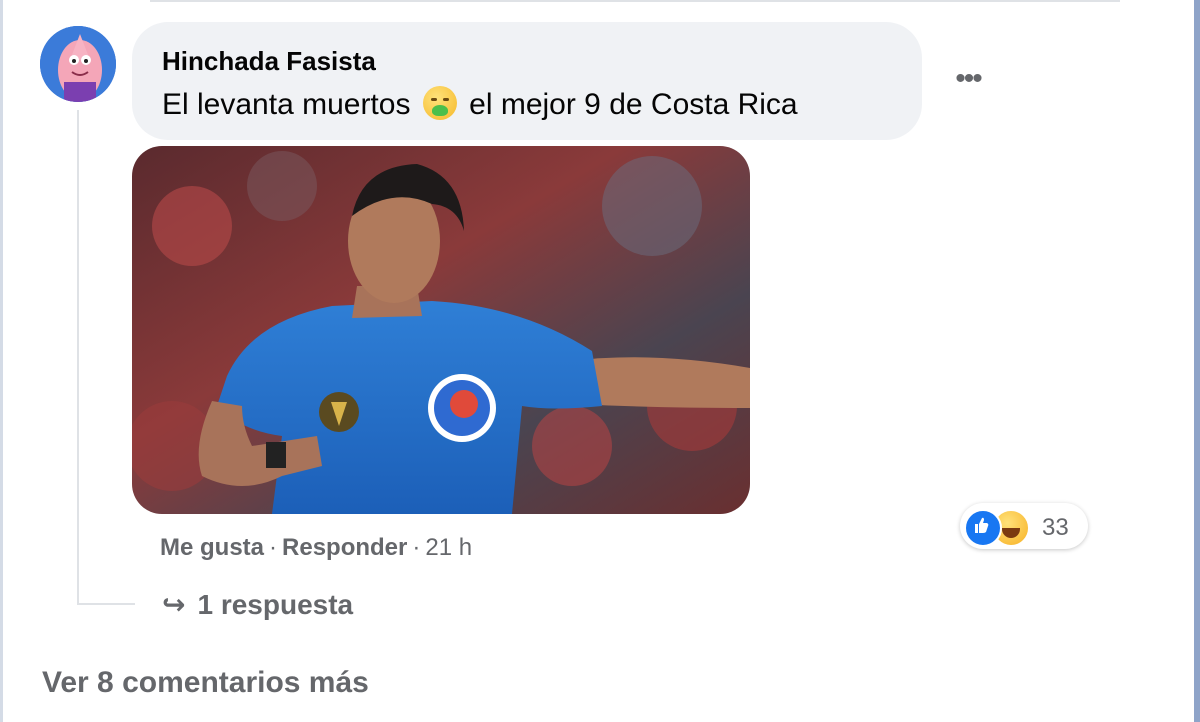 Image resolution: width=1200 pixels, height=722 pixels. Describe the element at coordinates (968, 82) in the screenshot. I see `more-options-button: •••` at that location.